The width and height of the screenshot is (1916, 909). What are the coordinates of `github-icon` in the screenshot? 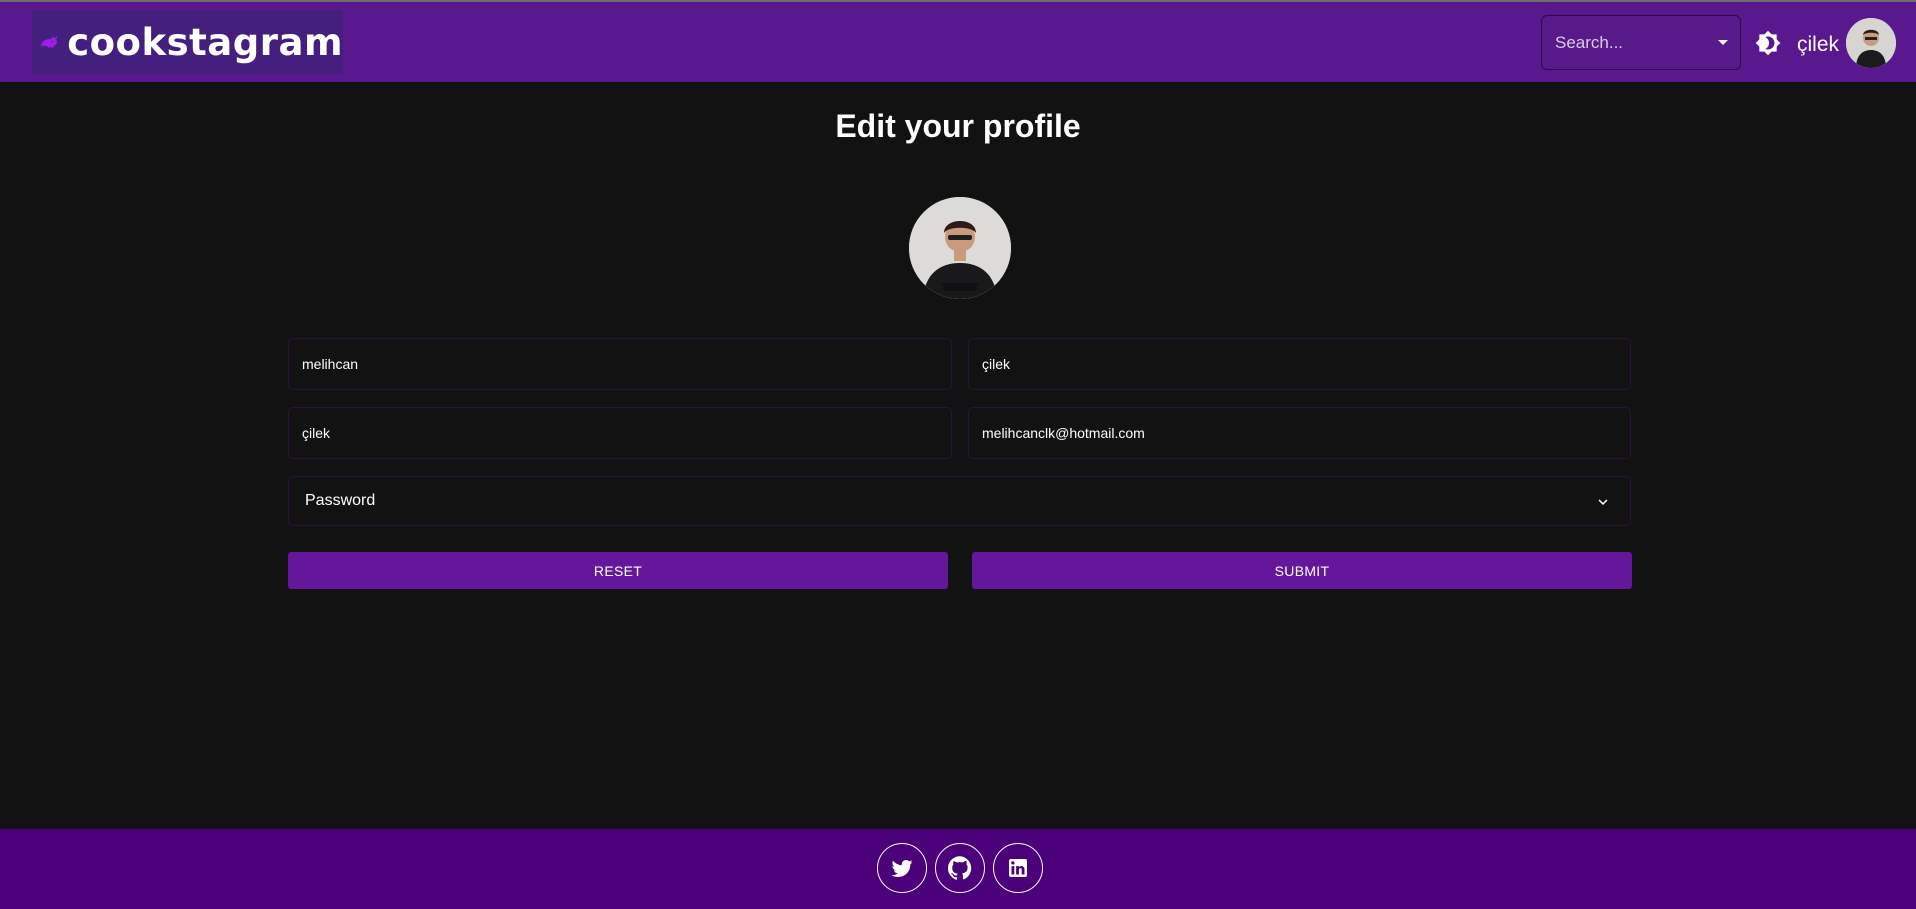 It's located at (960, 868).